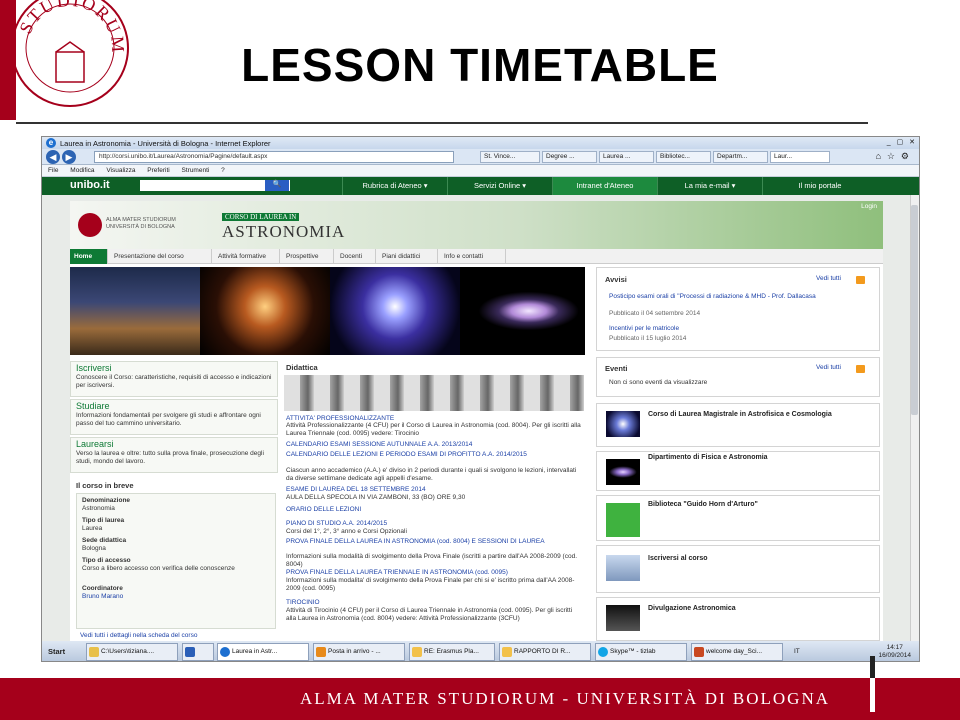 This screenshot has height=720, width=960. What do you see at coordinates (247, 256) in the screenshot?
I see `nav-attivita: Attività formative` at bounding box center [247, 256].